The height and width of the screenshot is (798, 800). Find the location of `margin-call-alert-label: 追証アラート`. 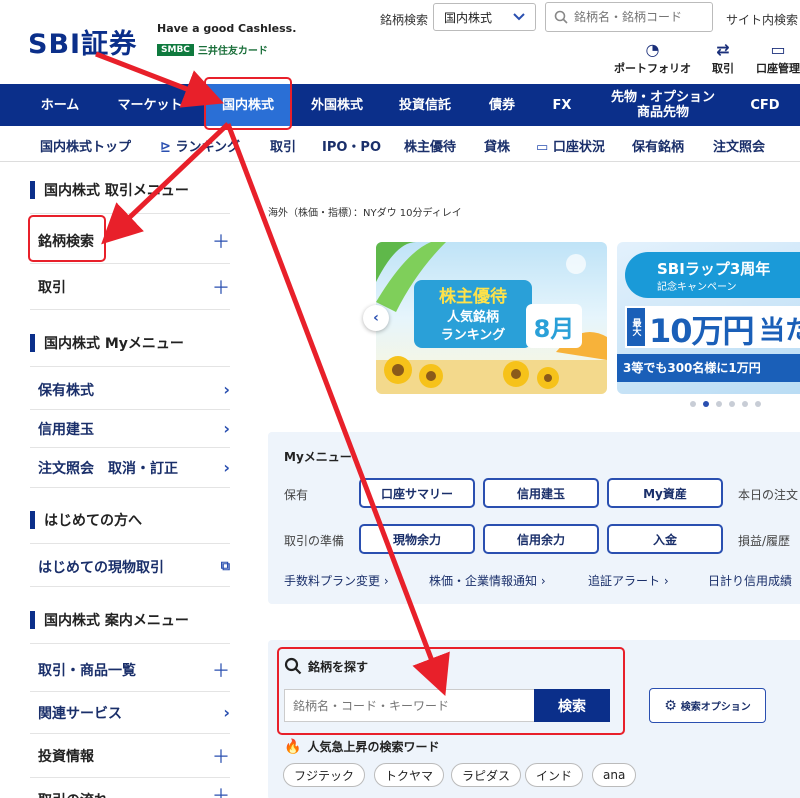

margin-call-alert-label: 追証アラート is located at coordinates (624, 581).